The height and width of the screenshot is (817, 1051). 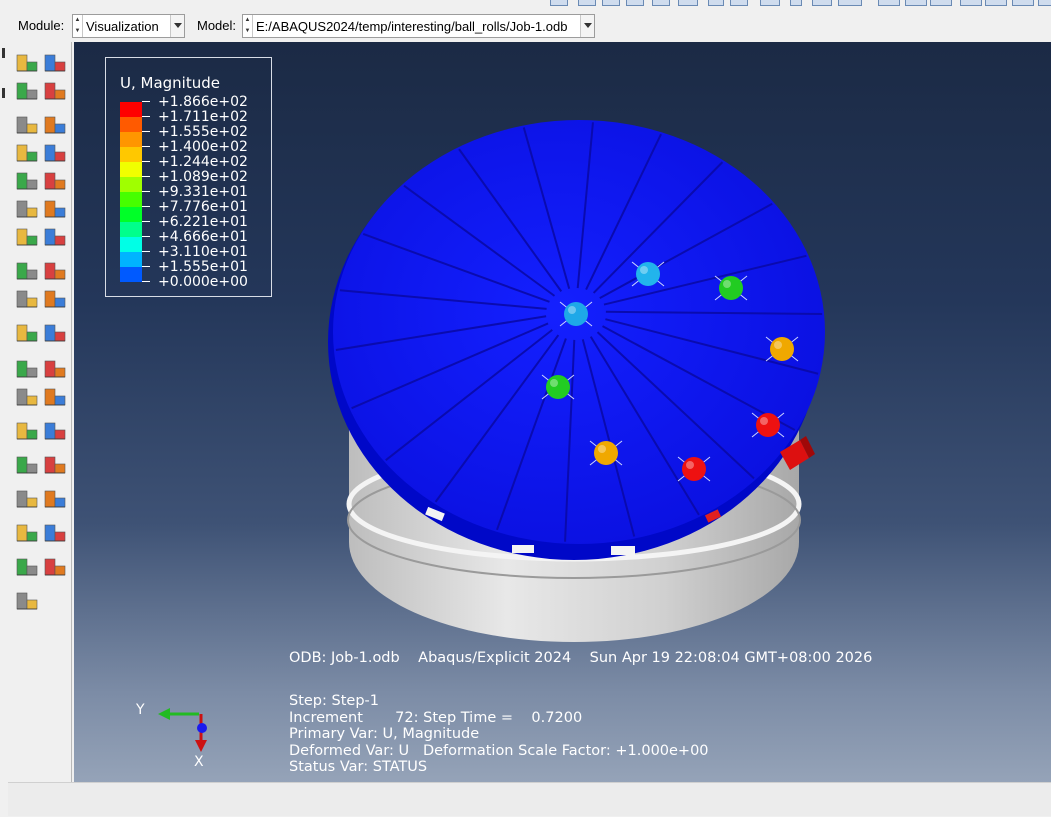 What do you see at coordinates (27, 91) in the screenshot?
I see `element-labels-icon` at bounding box center [27, 91].